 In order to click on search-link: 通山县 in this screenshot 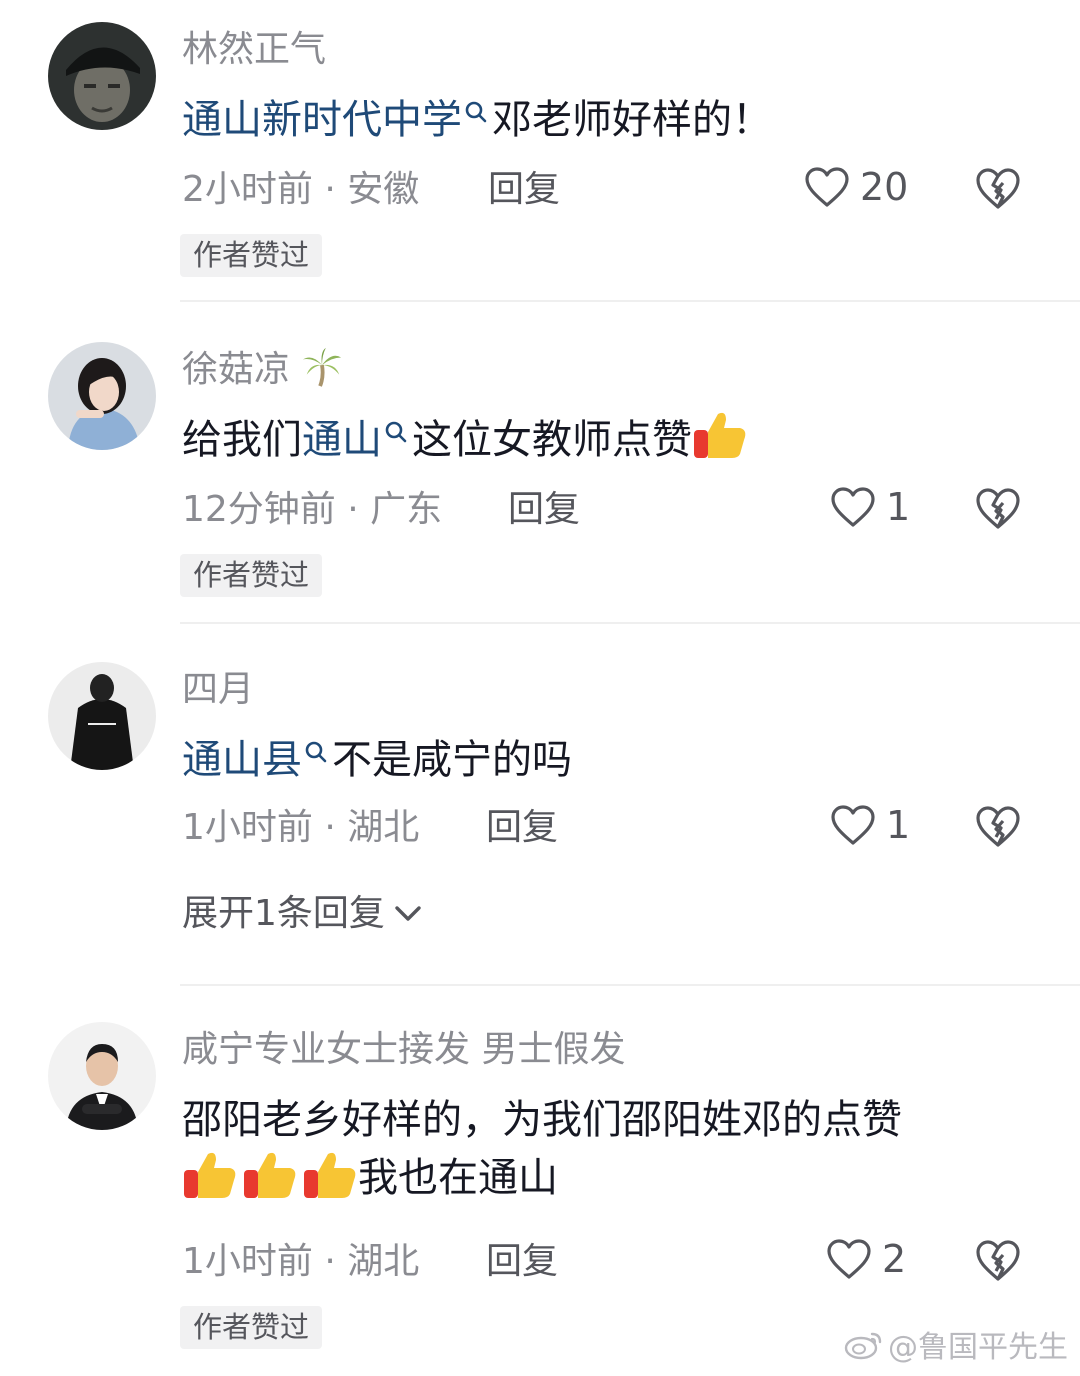, I will do `click(242, 760)`.